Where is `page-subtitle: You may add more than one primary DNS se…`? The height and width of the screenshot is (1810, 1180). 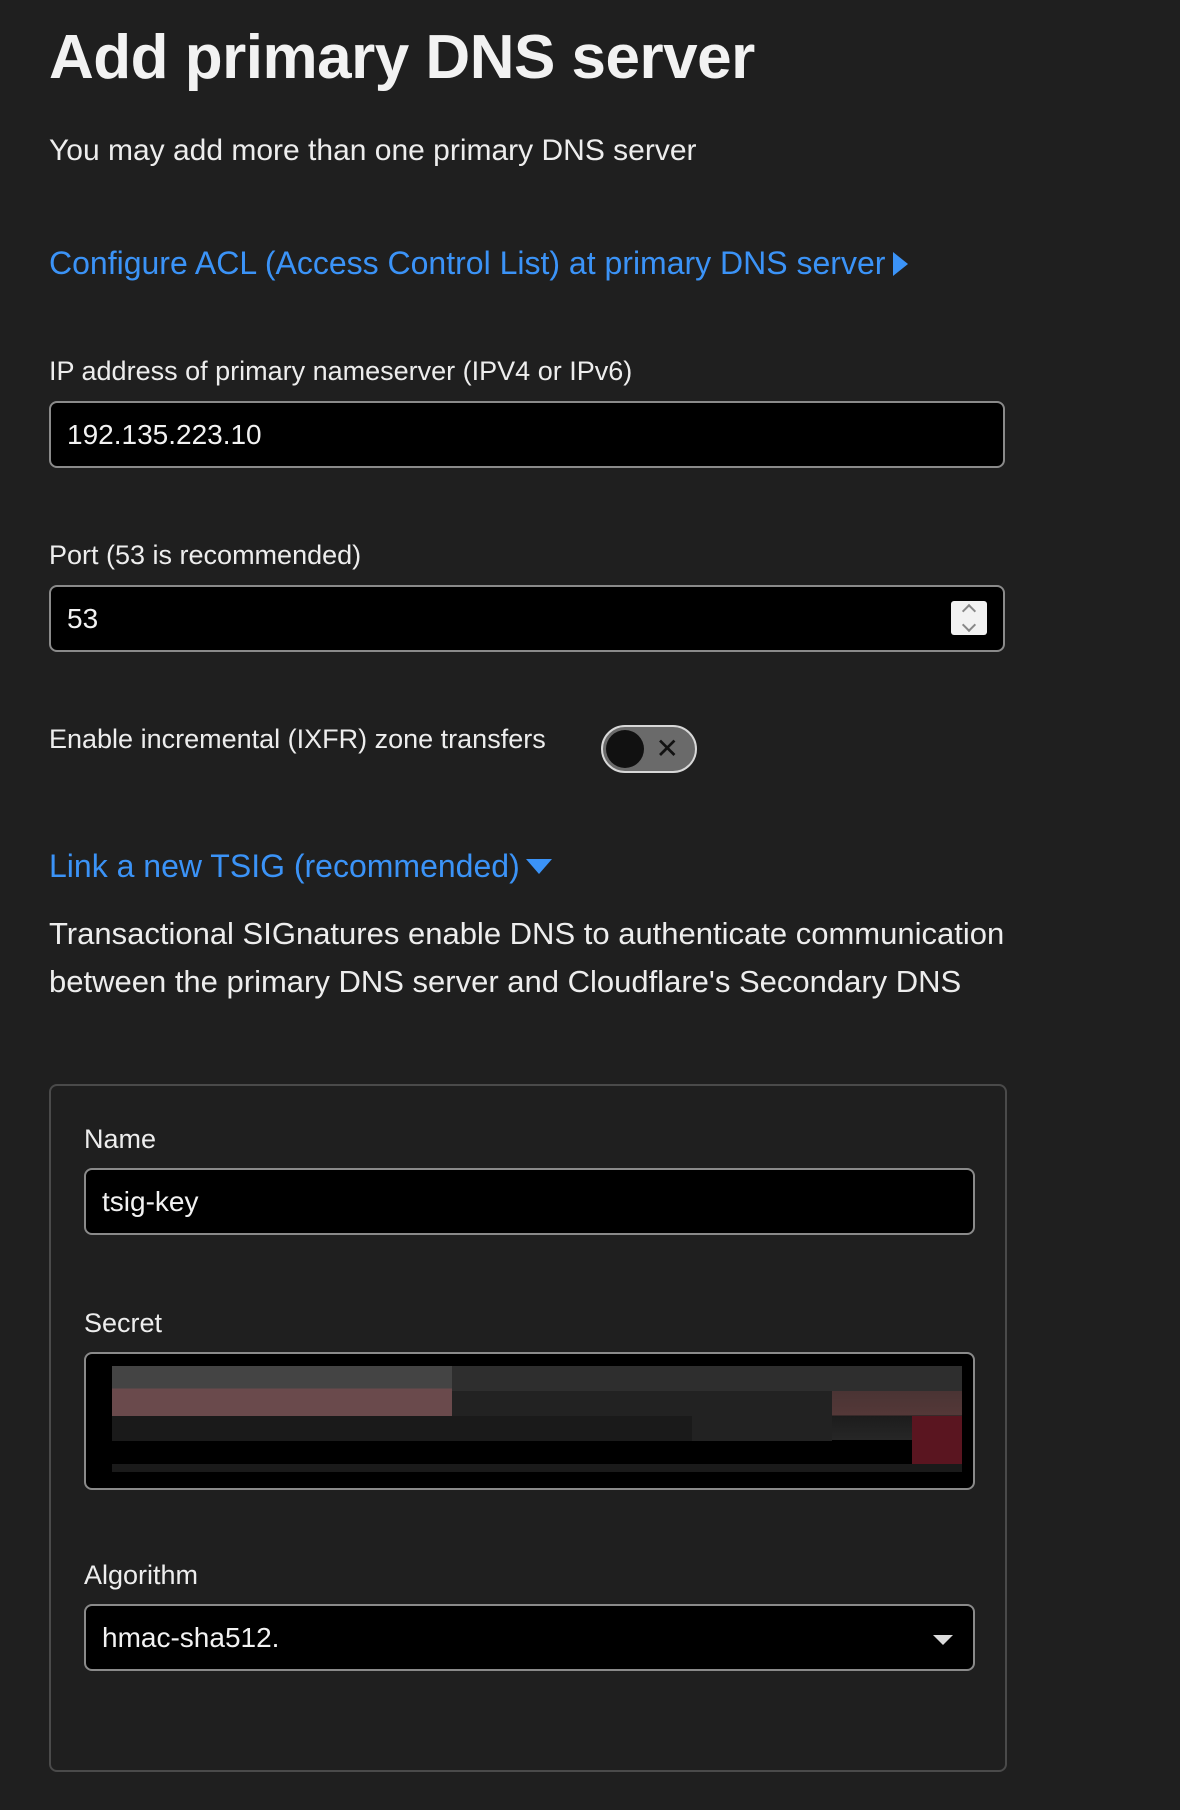
page-subtitle: You may add more than one primary DNS se… is located at coordinates (373, 150).